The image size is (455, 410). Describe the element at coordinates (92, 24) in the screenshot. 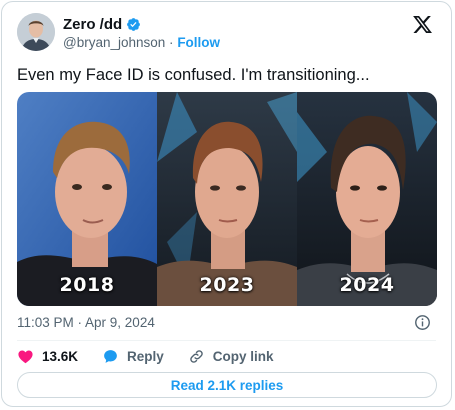

I see `author-name: Zero /dd` at that location.